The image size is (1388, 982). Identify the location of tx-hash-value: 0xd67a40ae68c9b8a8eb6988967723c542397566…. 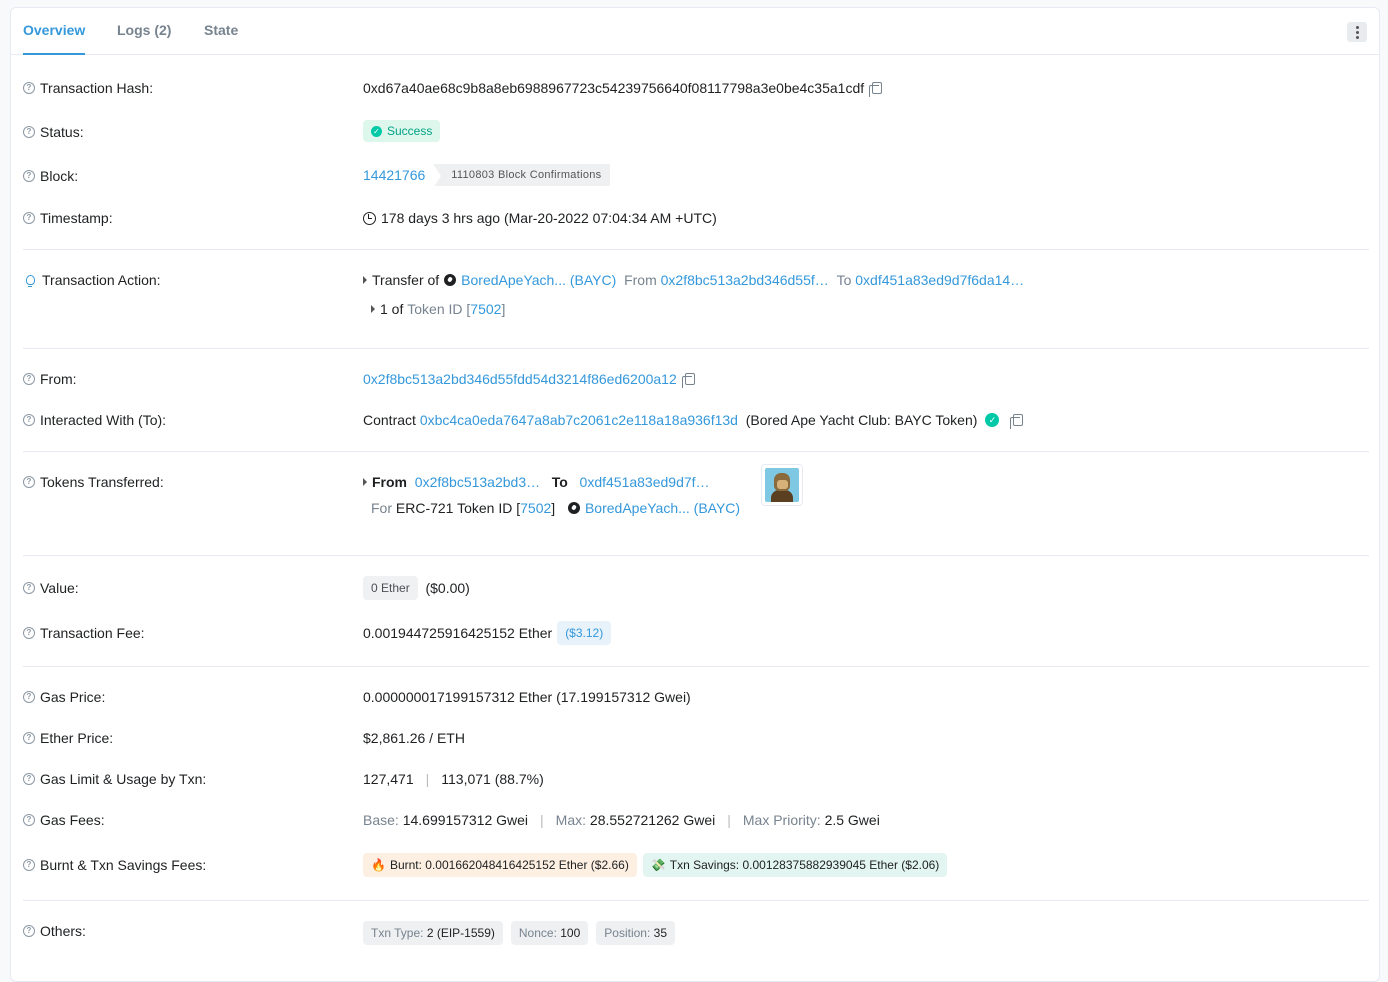
(614, 88).